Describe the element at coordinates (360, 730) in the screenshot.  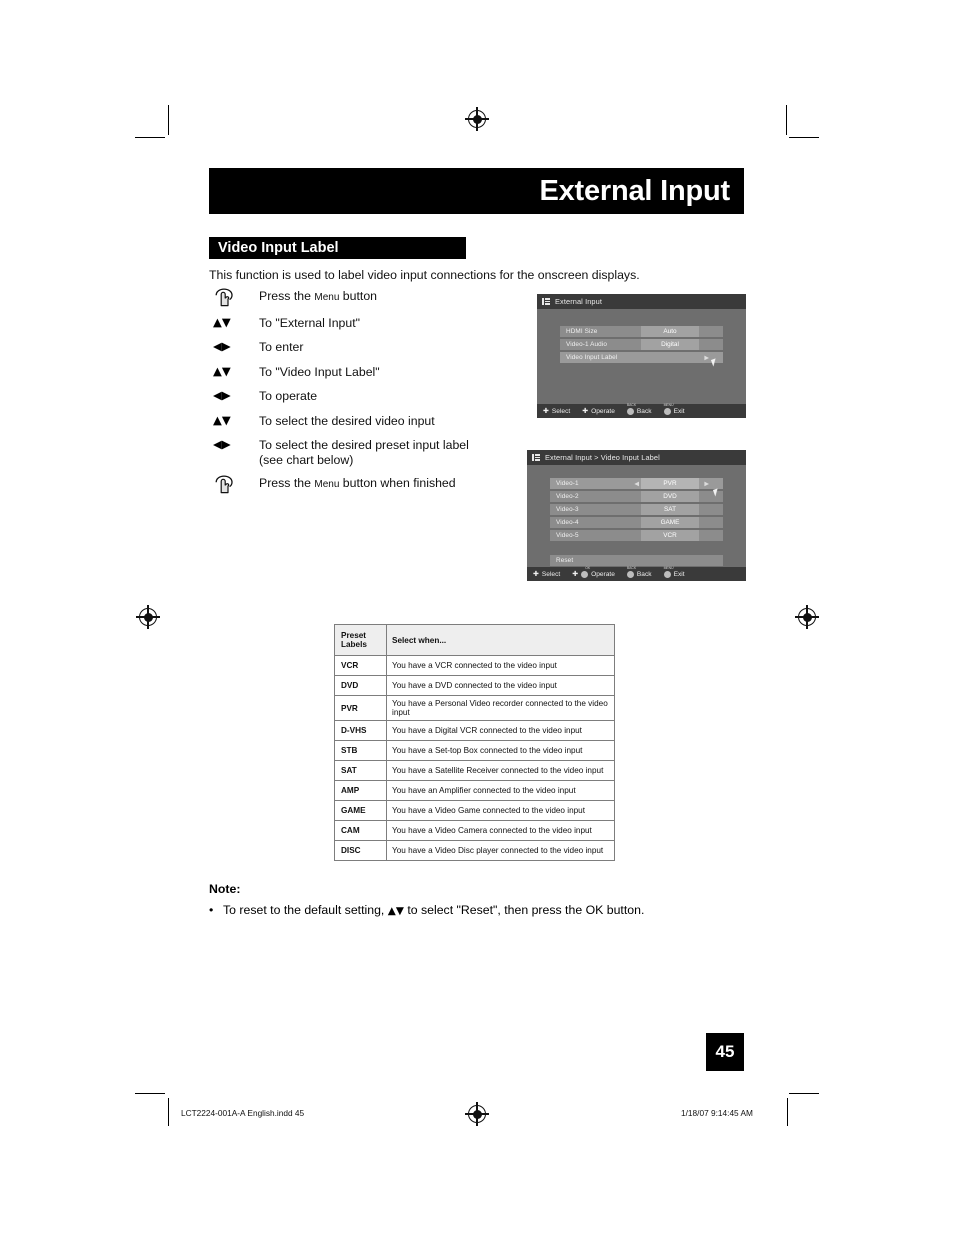
I see `preset-label: D-VHS` at that location.